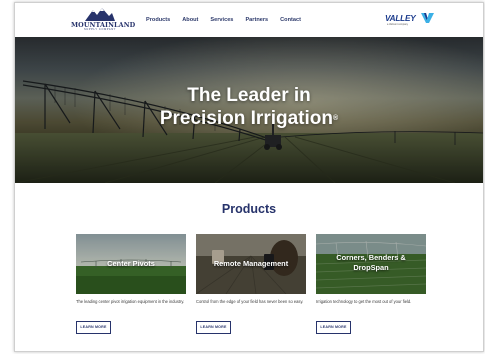 The height and width of the screenshot is (354, 485). Describe the element at coordinates (221, 20) in the screenshot. I see `nav-services: Services` at that location.